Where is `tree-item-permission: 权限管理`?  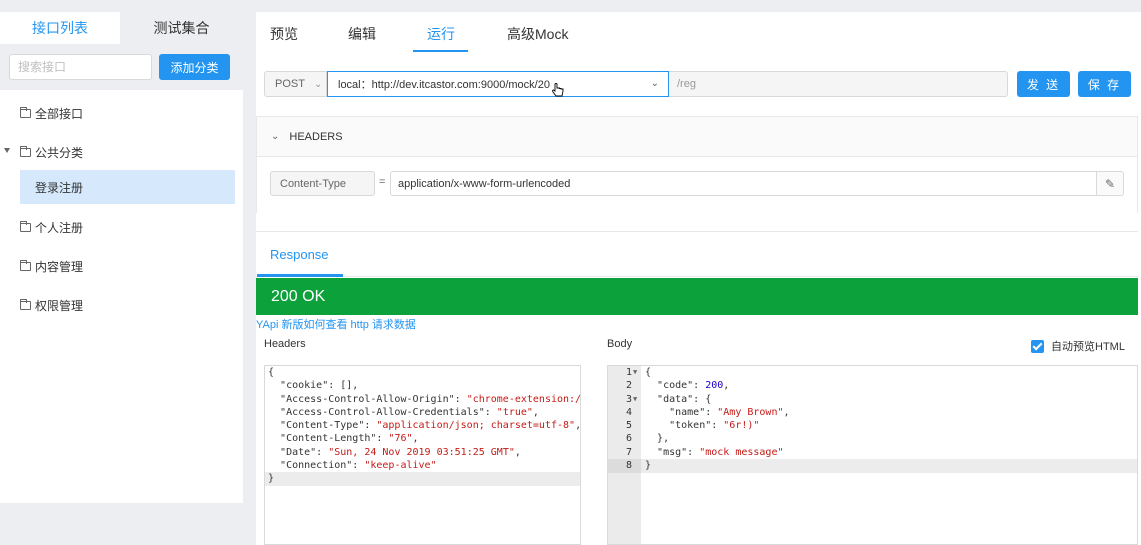
tree-item-permission: 权限管理 is located at coordinates (121, 305).